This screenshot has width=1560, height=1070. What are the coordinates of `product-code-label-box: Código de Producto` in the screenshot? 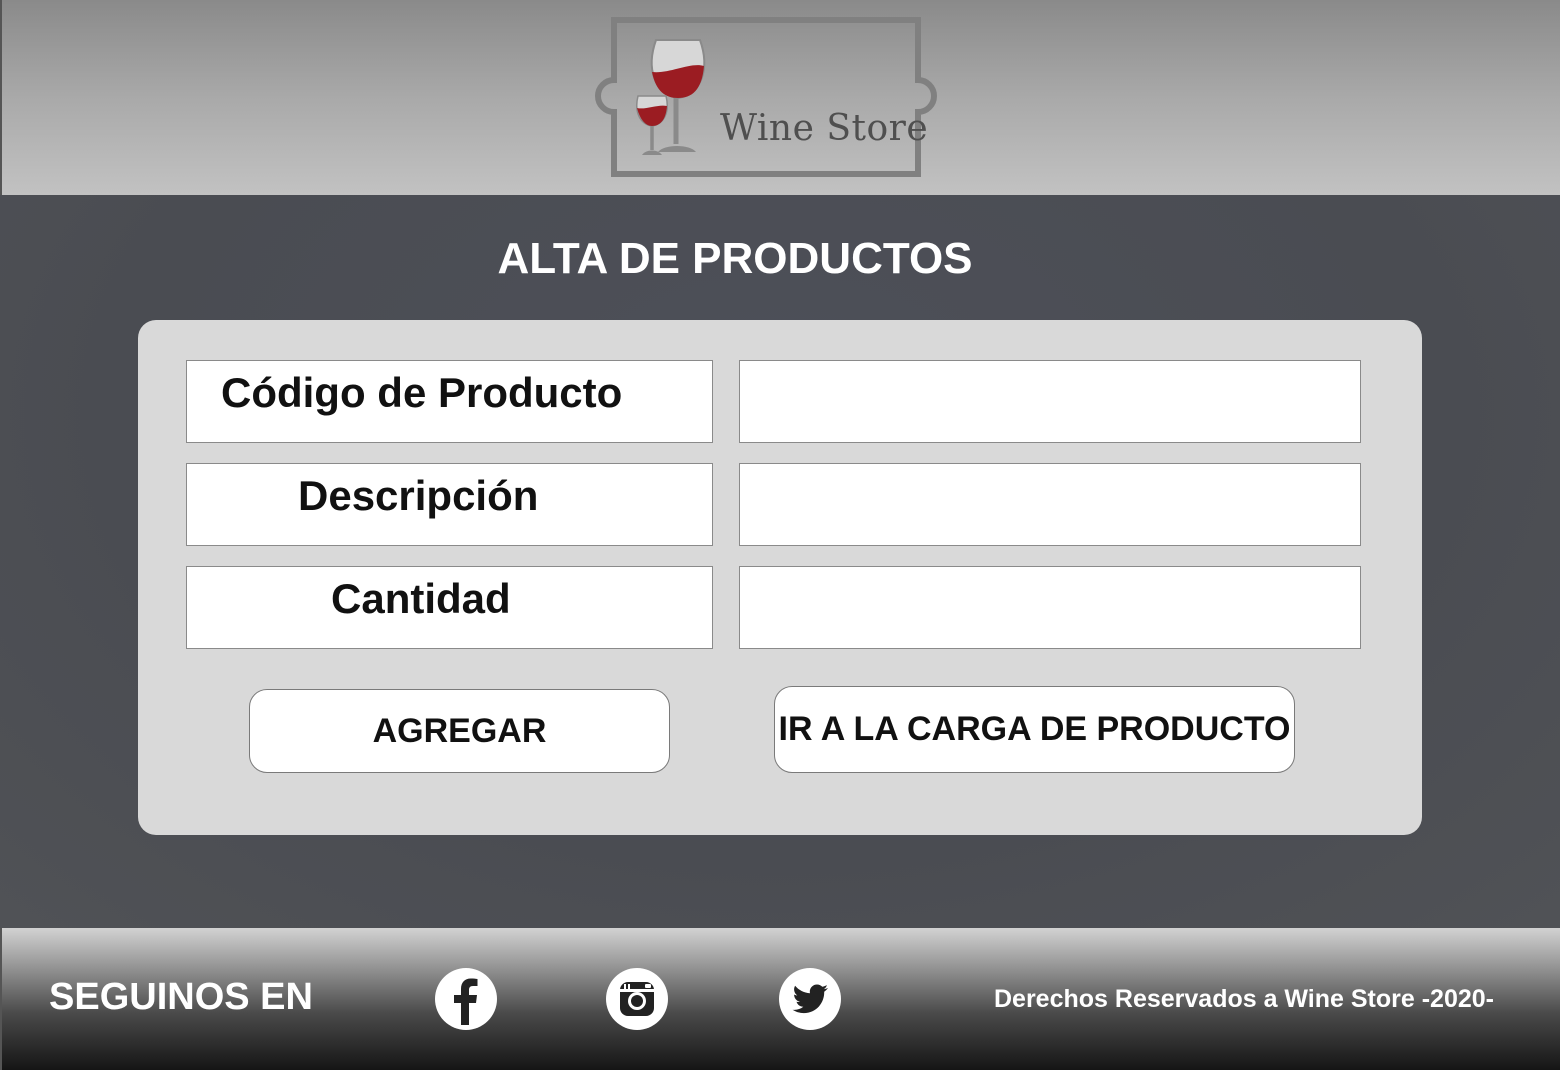 It's located at (449, 401).